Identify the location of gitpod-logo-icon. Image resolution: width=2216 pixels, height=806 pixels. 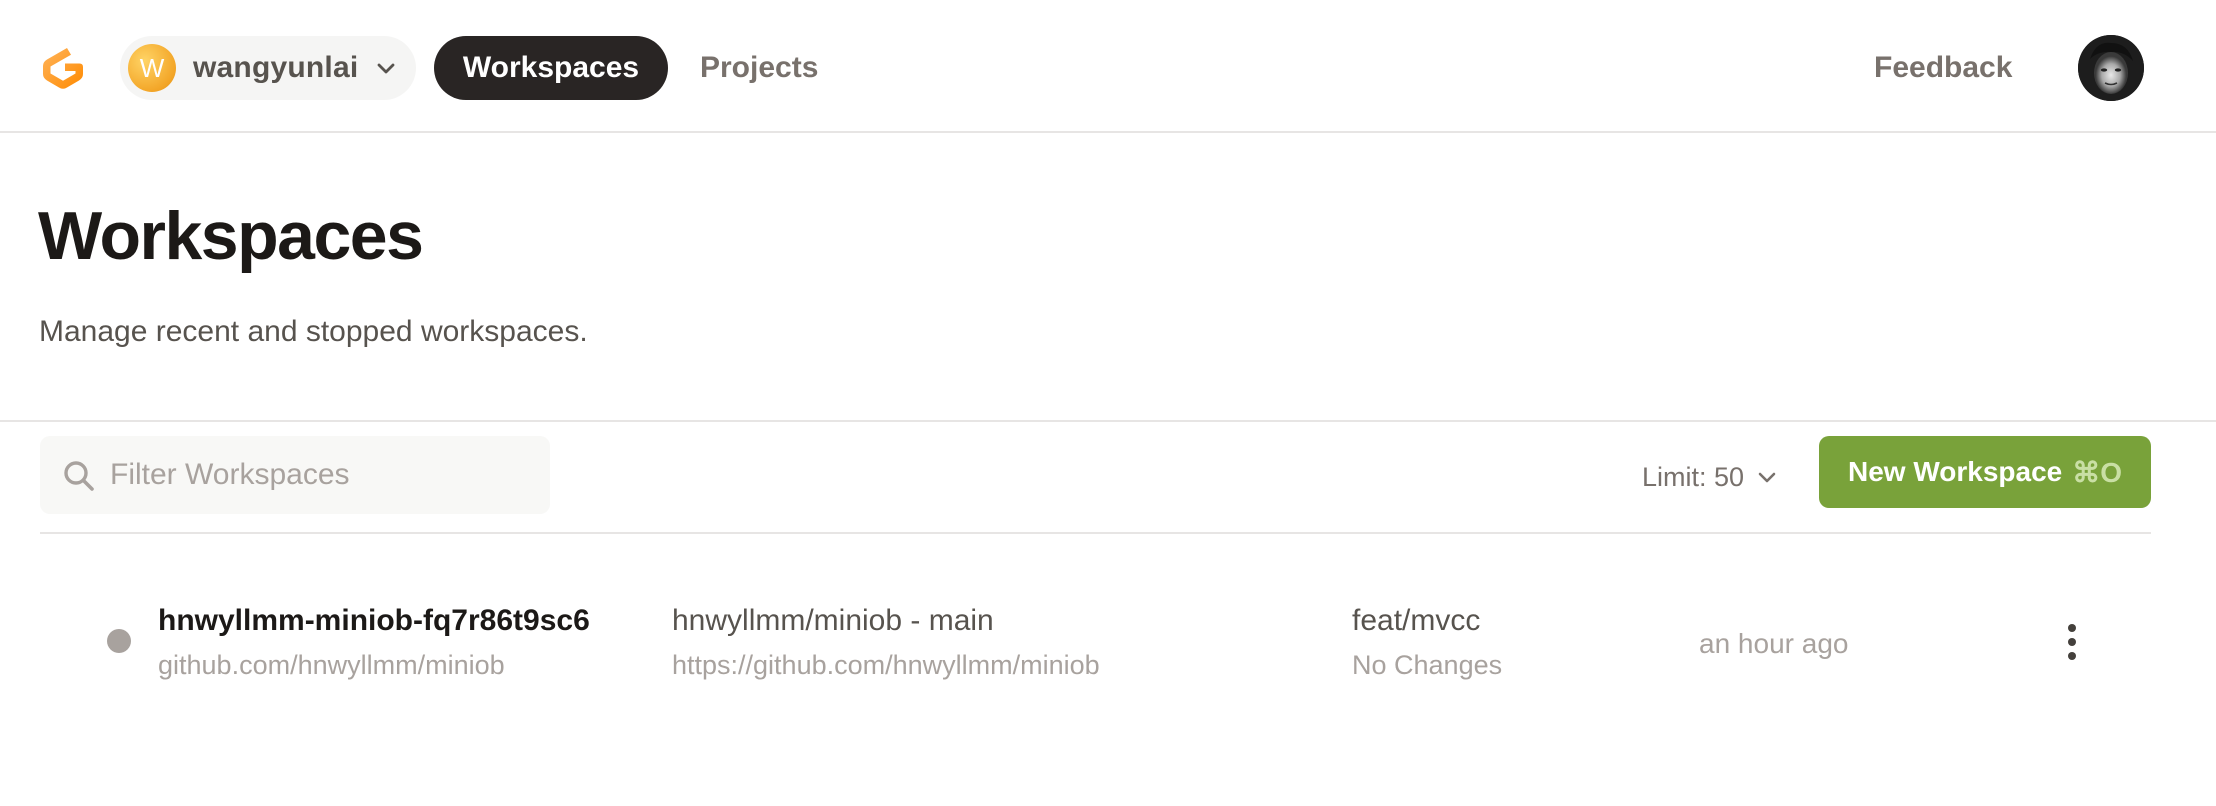
(63, 68).